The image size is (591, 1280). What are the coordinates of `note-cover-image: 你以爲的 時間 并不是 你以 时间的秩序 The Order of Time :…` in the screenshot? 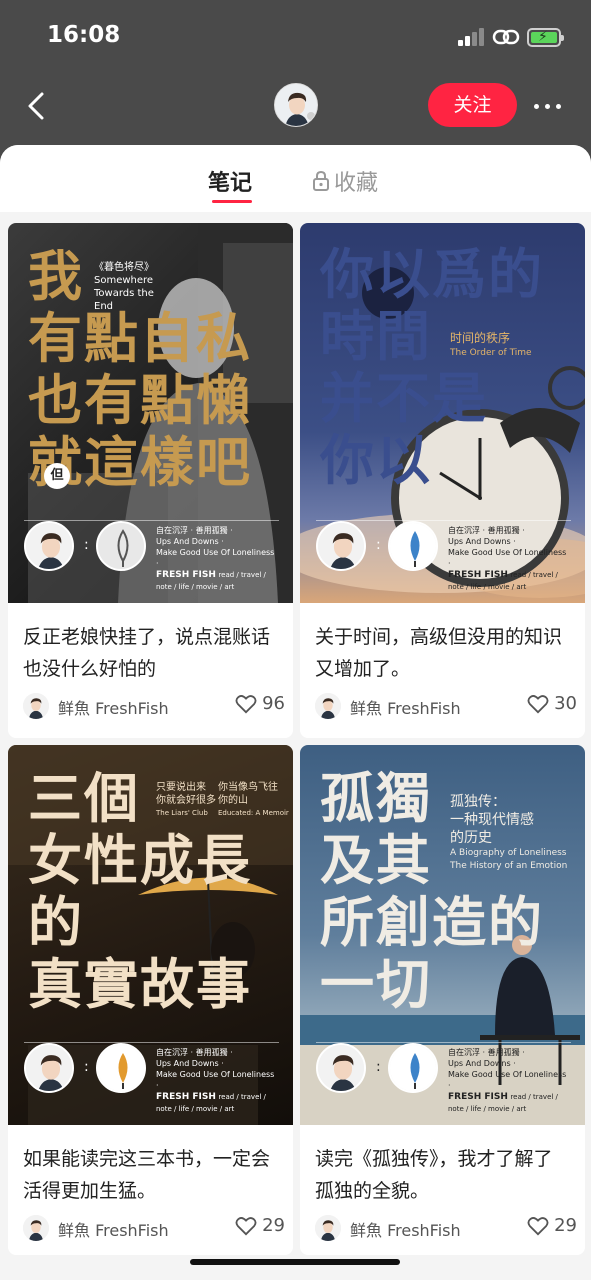 It's located at (442, 413).